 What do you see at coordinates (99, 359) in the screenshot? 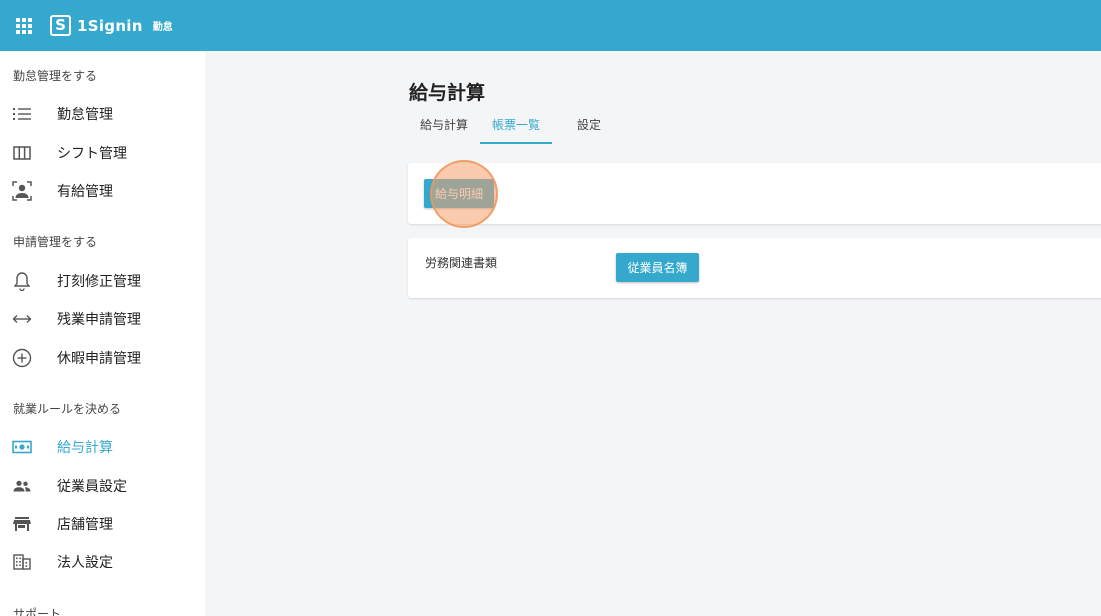
I see `sidebar-item-label: 休暇申請管理` at bounding box center [99, 359].